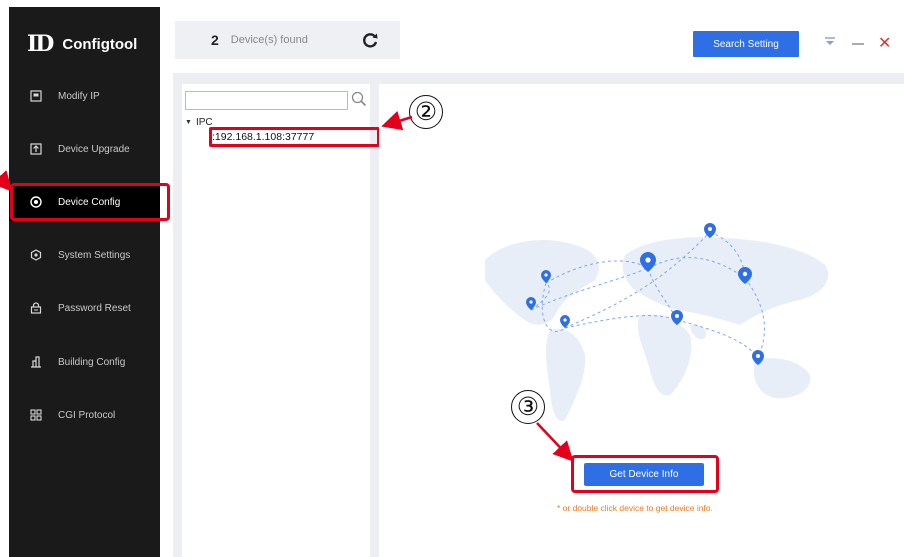 The image size is (904, 557). Describe the element at coordinates (36, 362) in the screenshot. I see `building-icon` at that location.